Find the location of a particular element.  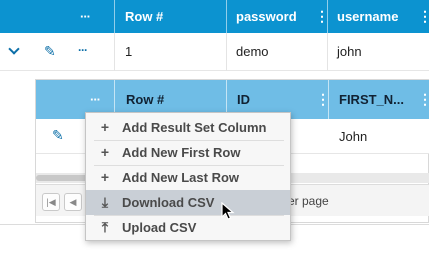

column-header-row-num: Row # is located at coordinates (144, 16).